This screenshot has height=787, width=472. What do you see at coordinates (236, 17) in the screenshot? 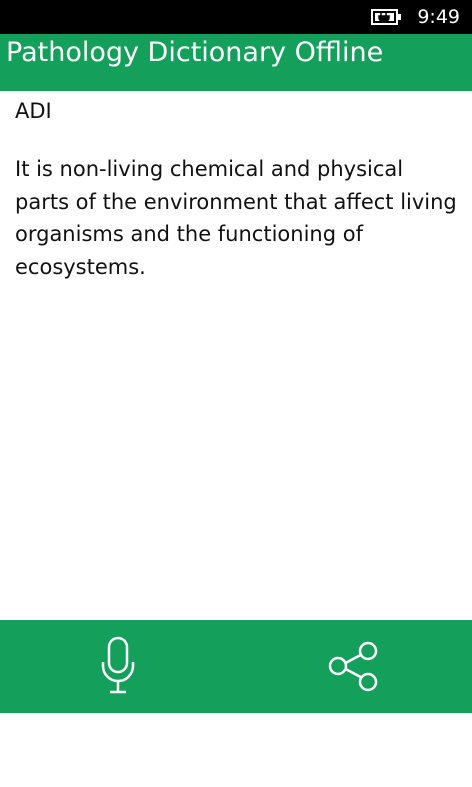
I see `status-bar: 9:49` at bounding box center [236, 17].